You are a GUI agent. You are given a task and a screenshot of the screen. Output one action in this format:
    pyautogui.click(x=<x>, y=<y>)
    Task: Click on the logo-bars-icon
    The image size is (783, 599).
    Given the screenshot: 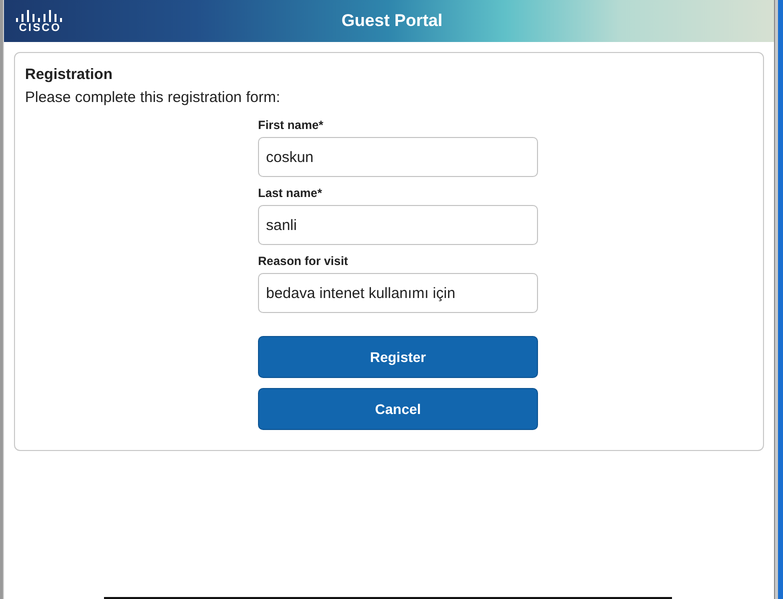 What is the action you would take?
    pyautogui.click(x=40, y=15)
    